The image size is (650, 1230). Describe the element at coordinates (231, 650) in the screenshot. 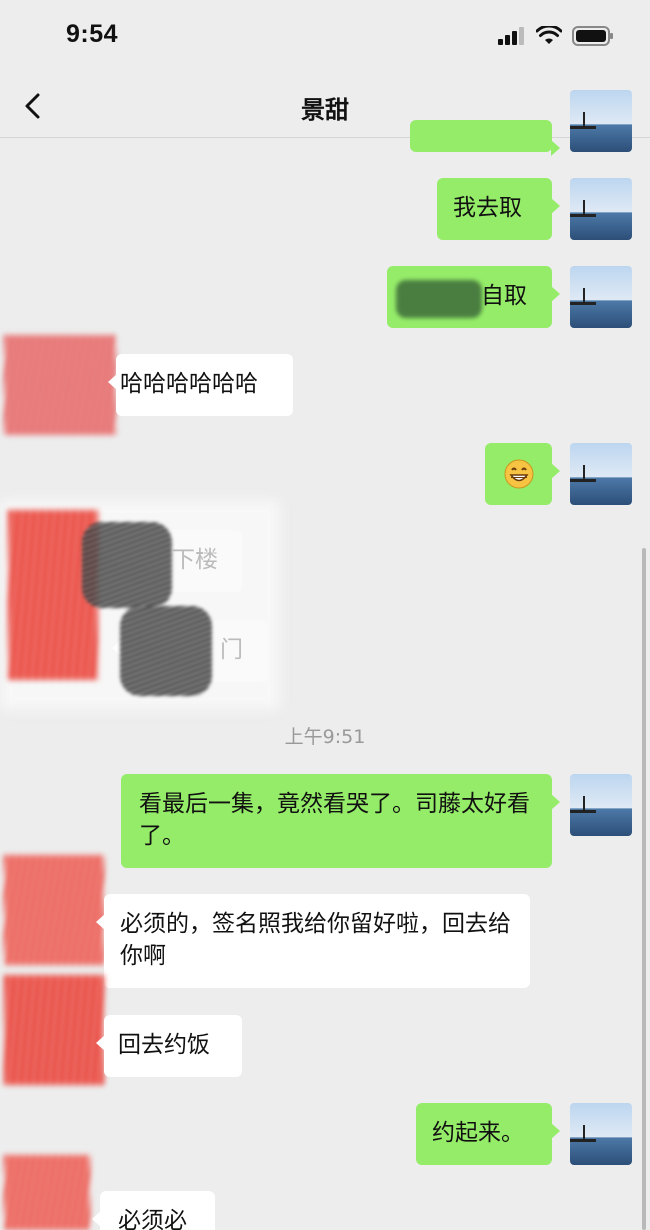

I see `message-text: 门` at that location.